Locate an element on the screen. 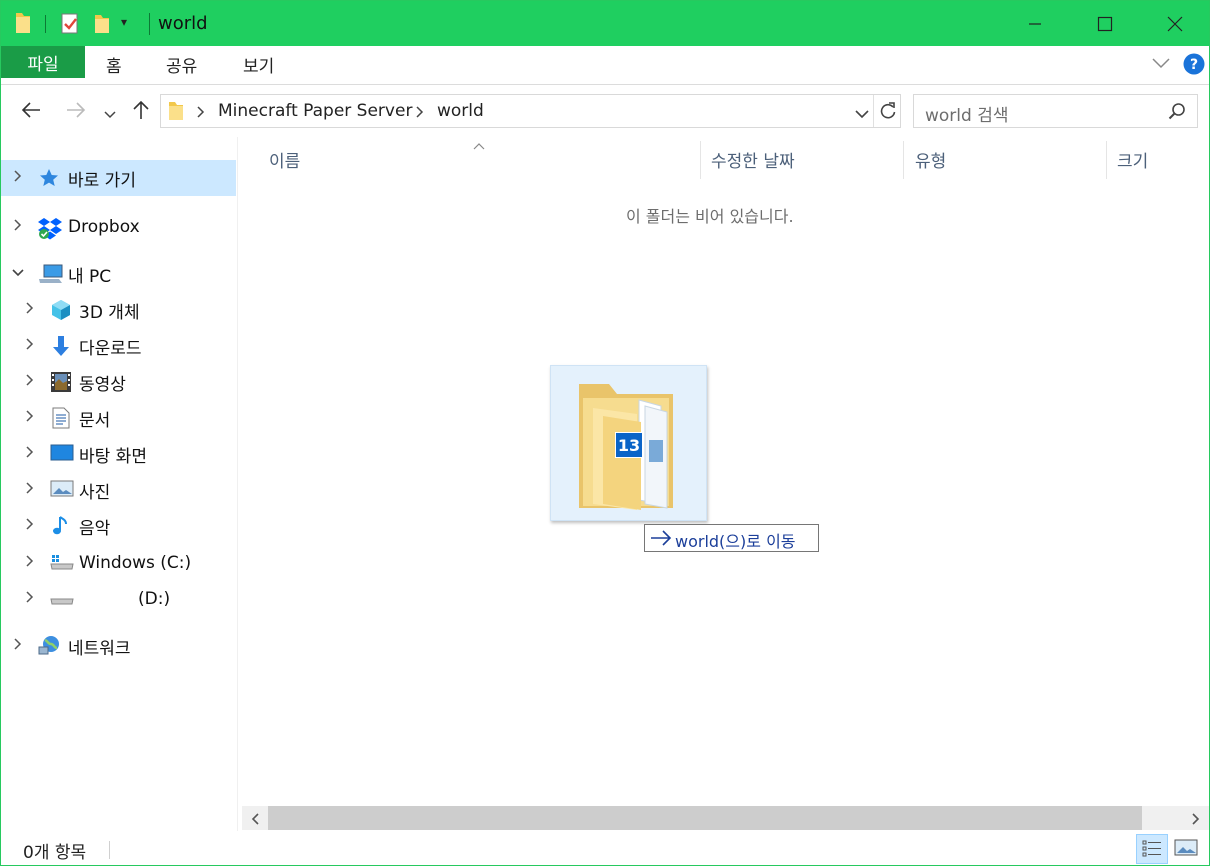 This screenshot has width=1210, height=866. refresh-button is located at coordinates (888, 113).